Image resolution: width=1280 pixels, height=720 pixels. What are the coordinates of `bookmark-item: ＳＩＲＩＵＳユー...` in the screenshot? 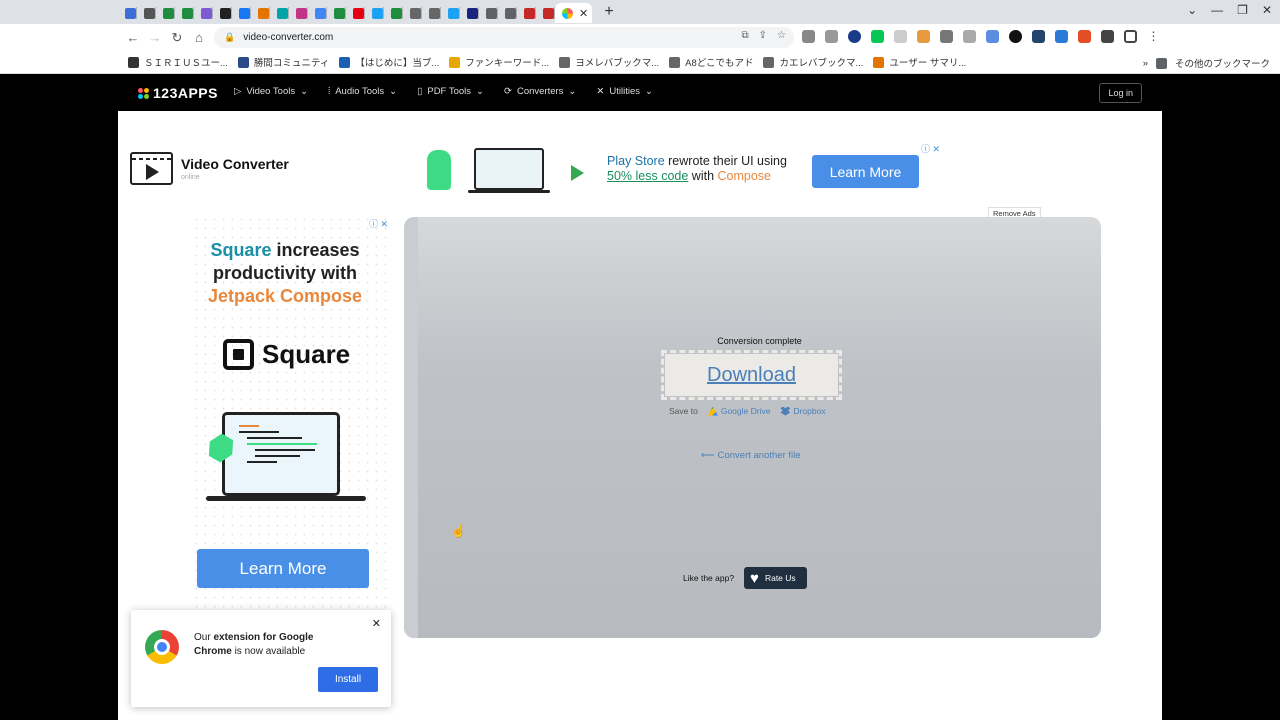 It's located at (178, 62).